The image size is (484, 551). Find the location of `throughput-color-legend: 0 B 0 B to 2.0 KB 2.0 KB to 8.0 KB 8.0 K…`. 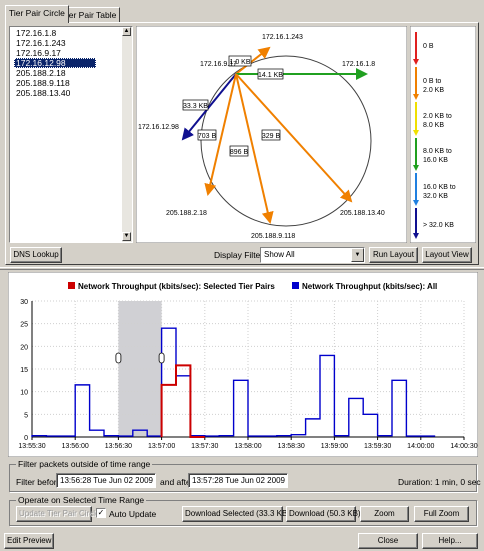

throughput-color-legend: 0 B 0 B to 2.0 KB 2.0 KB to 8.0 KB 8.0 K… is located at coordinates (443, 134).